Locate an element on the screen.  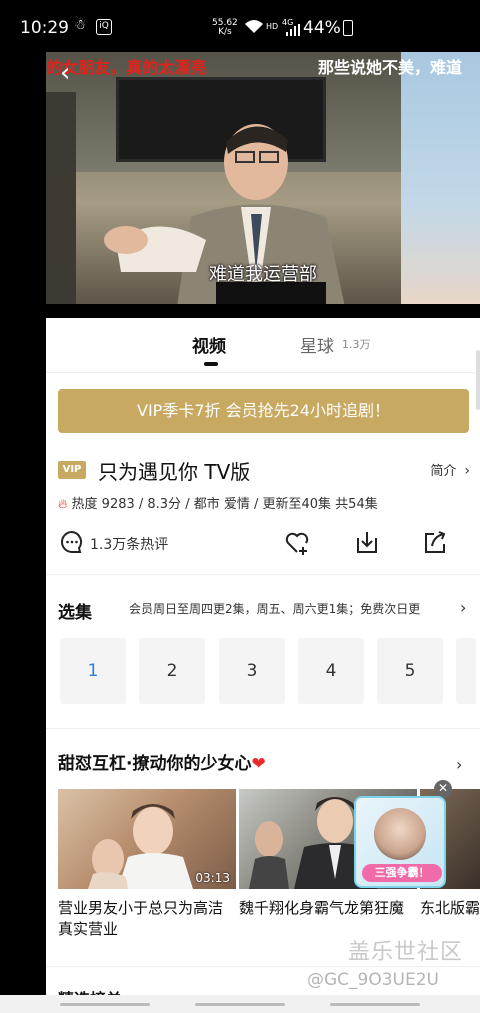
video-subtitle: 难道我运营部 is located at coordinates (263, 274).